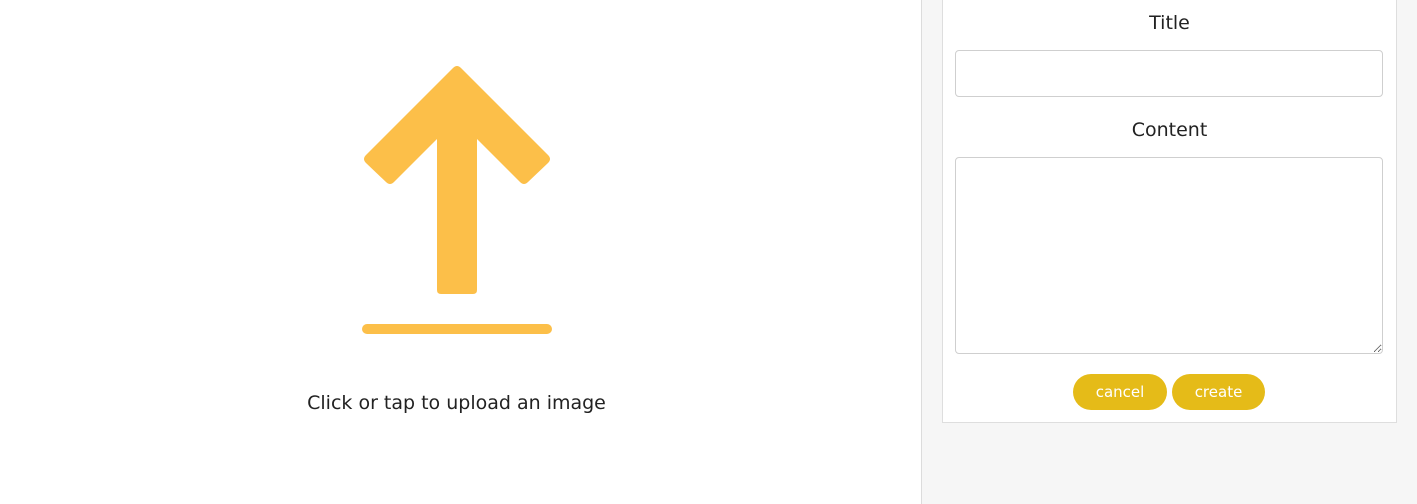 The height and width of the screenshot is (504, 1417). I want to click on create-button: create, so click(1218, 392).